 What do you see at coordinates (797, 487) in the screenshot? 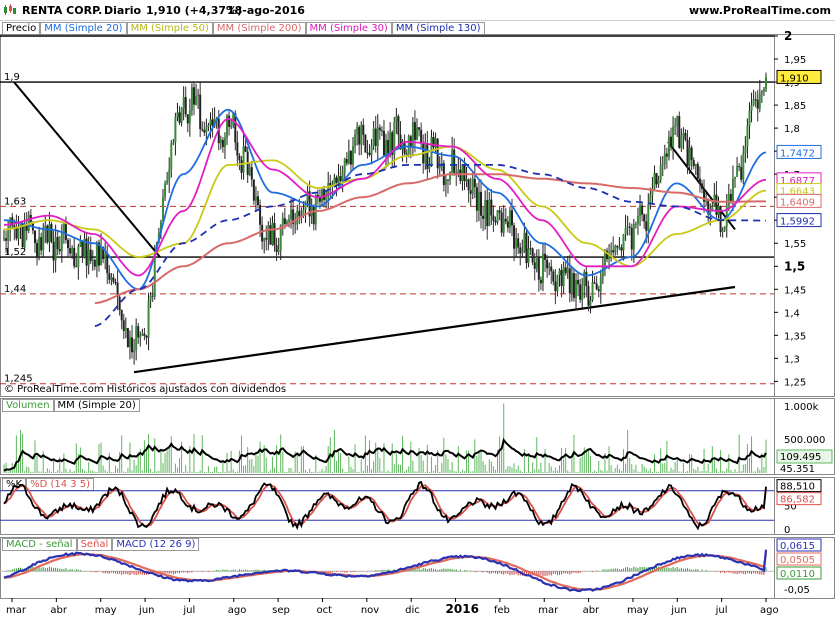
I see `last-value-tag: 88,510` at bounding box center [797, 487].